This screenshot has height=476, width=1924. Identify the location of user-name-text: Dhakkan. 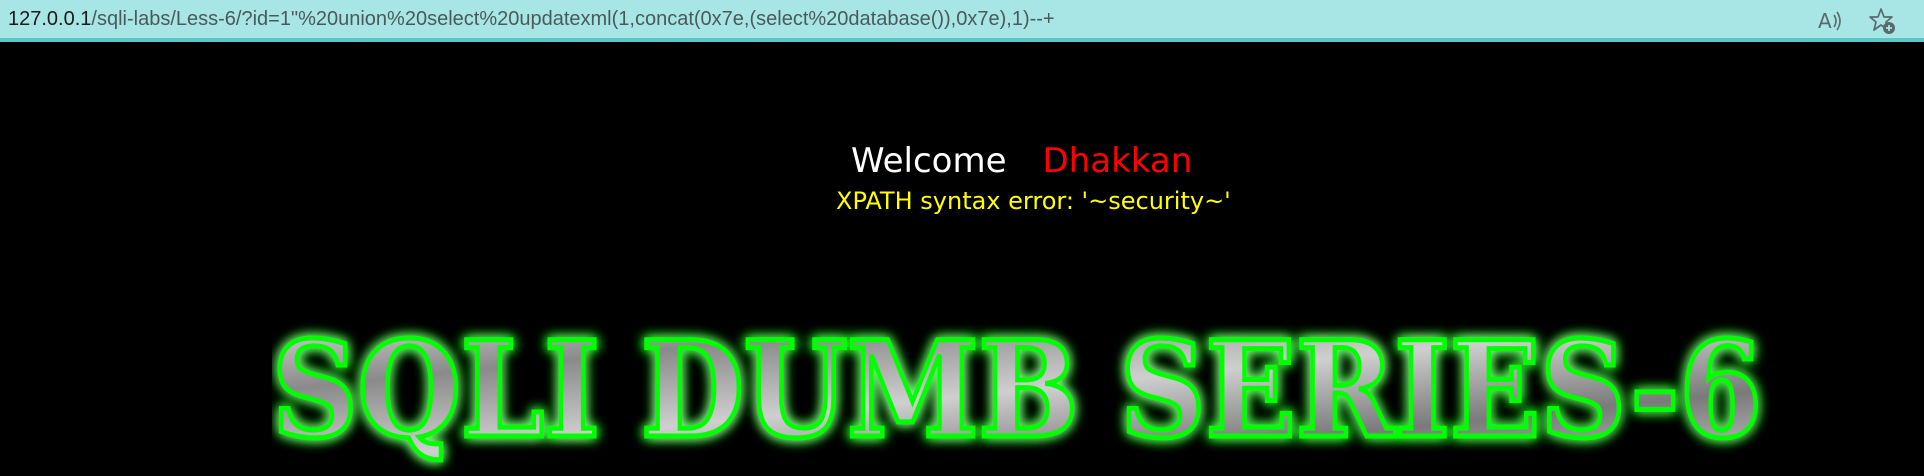
(1117, 161).